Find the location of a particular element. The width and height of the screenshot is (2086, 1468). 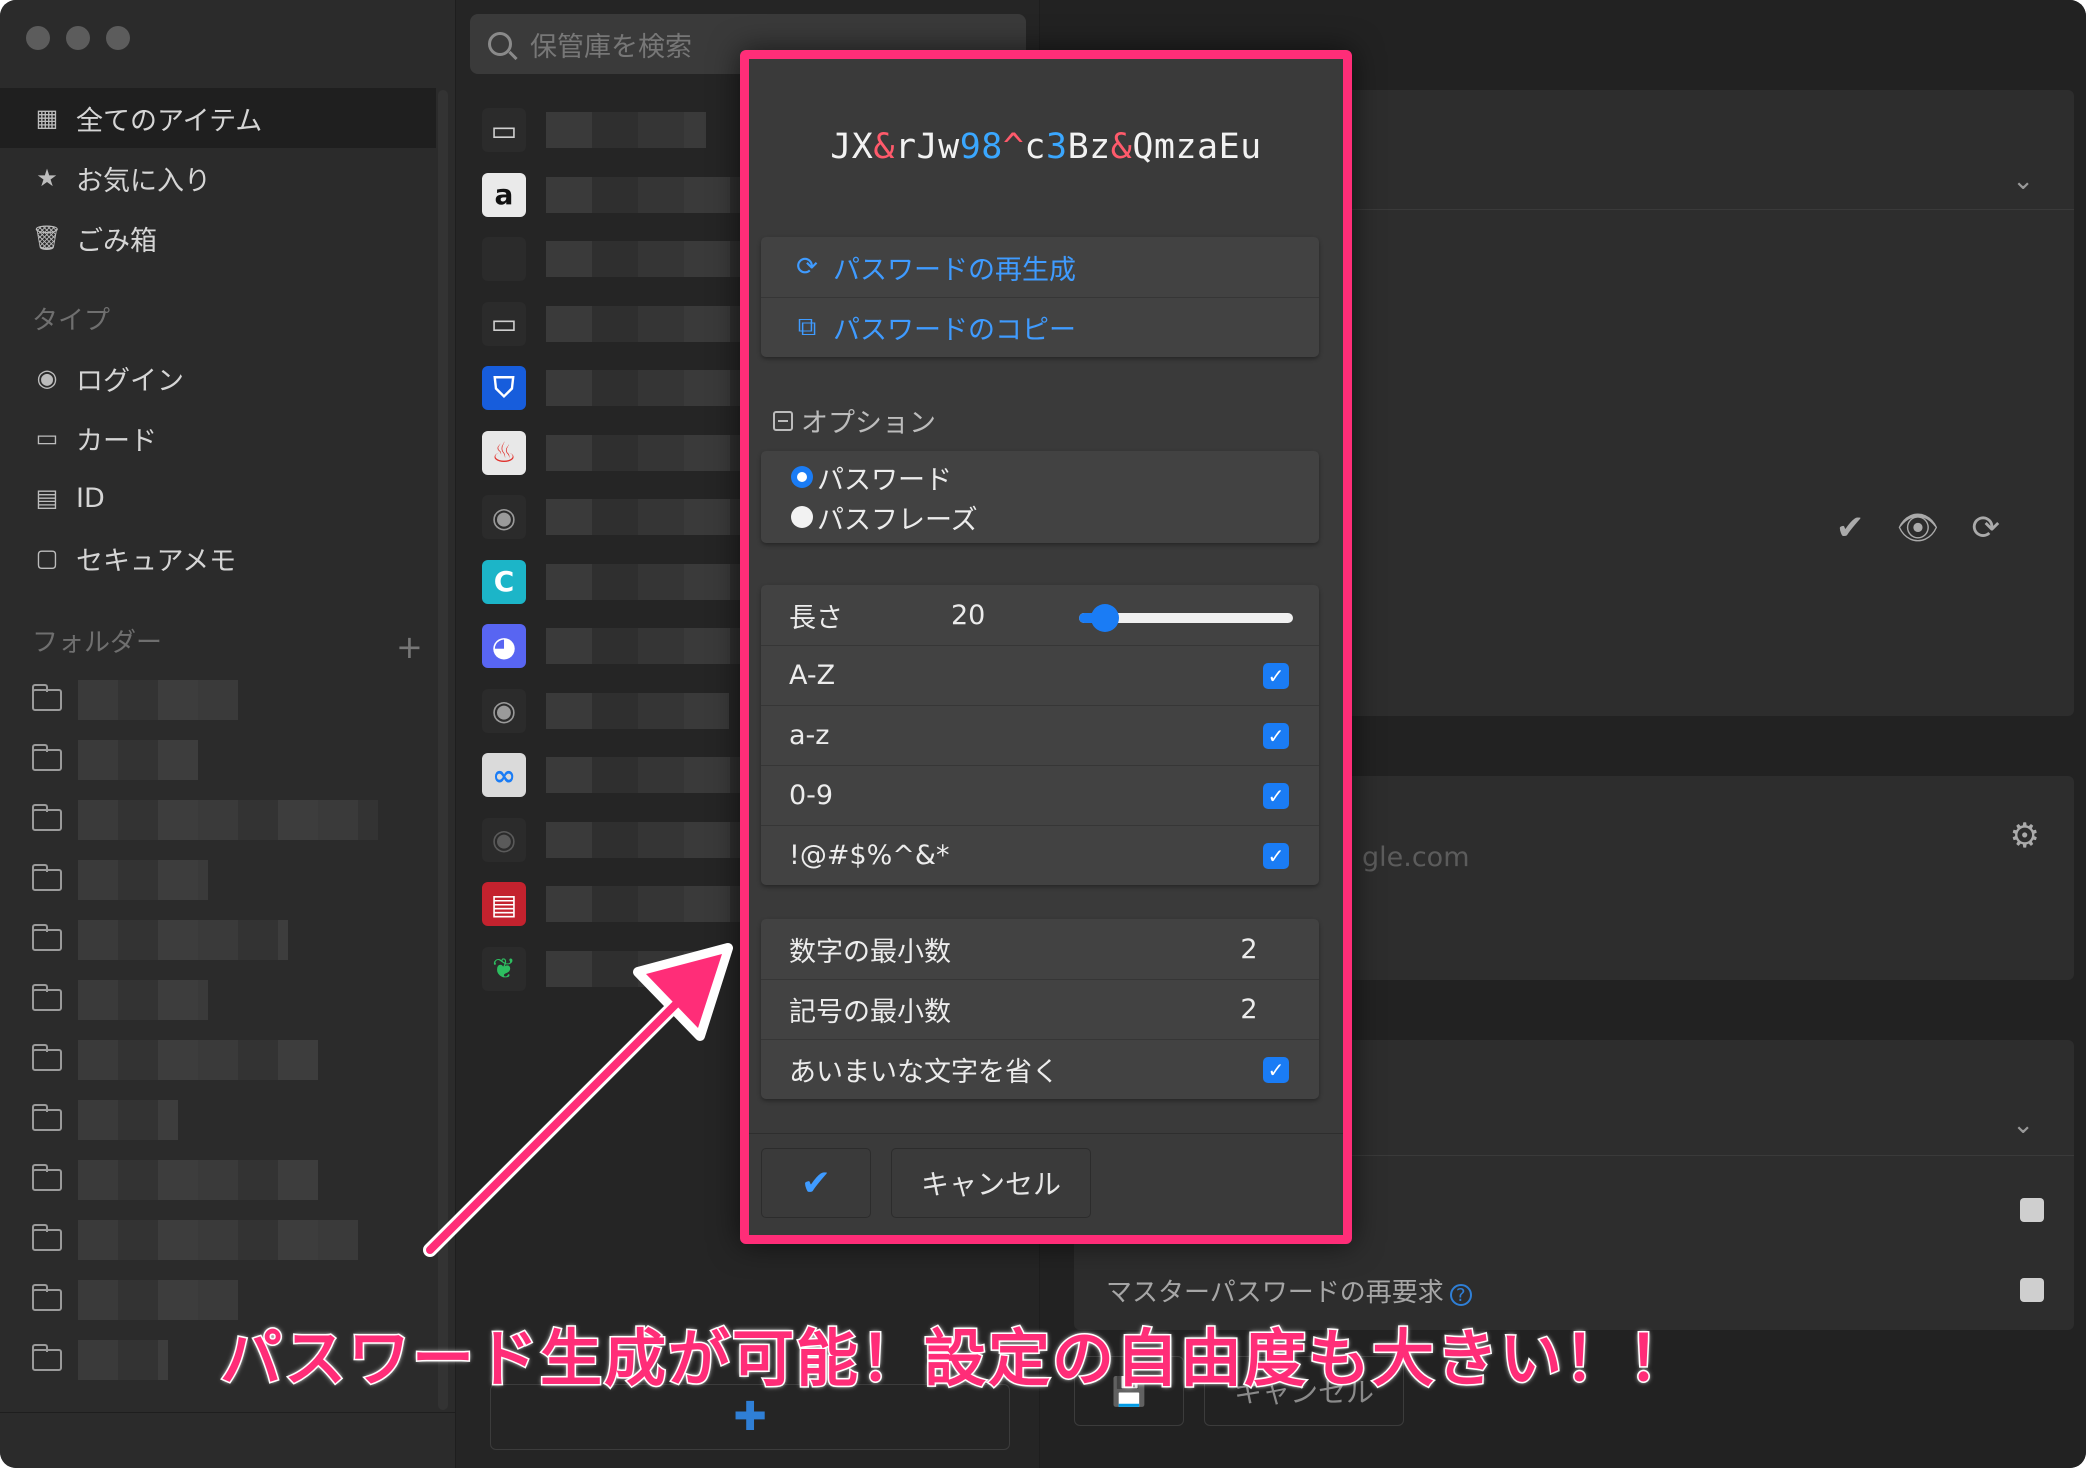

radio-password: パスワード is located at coordinates (1040, 477).